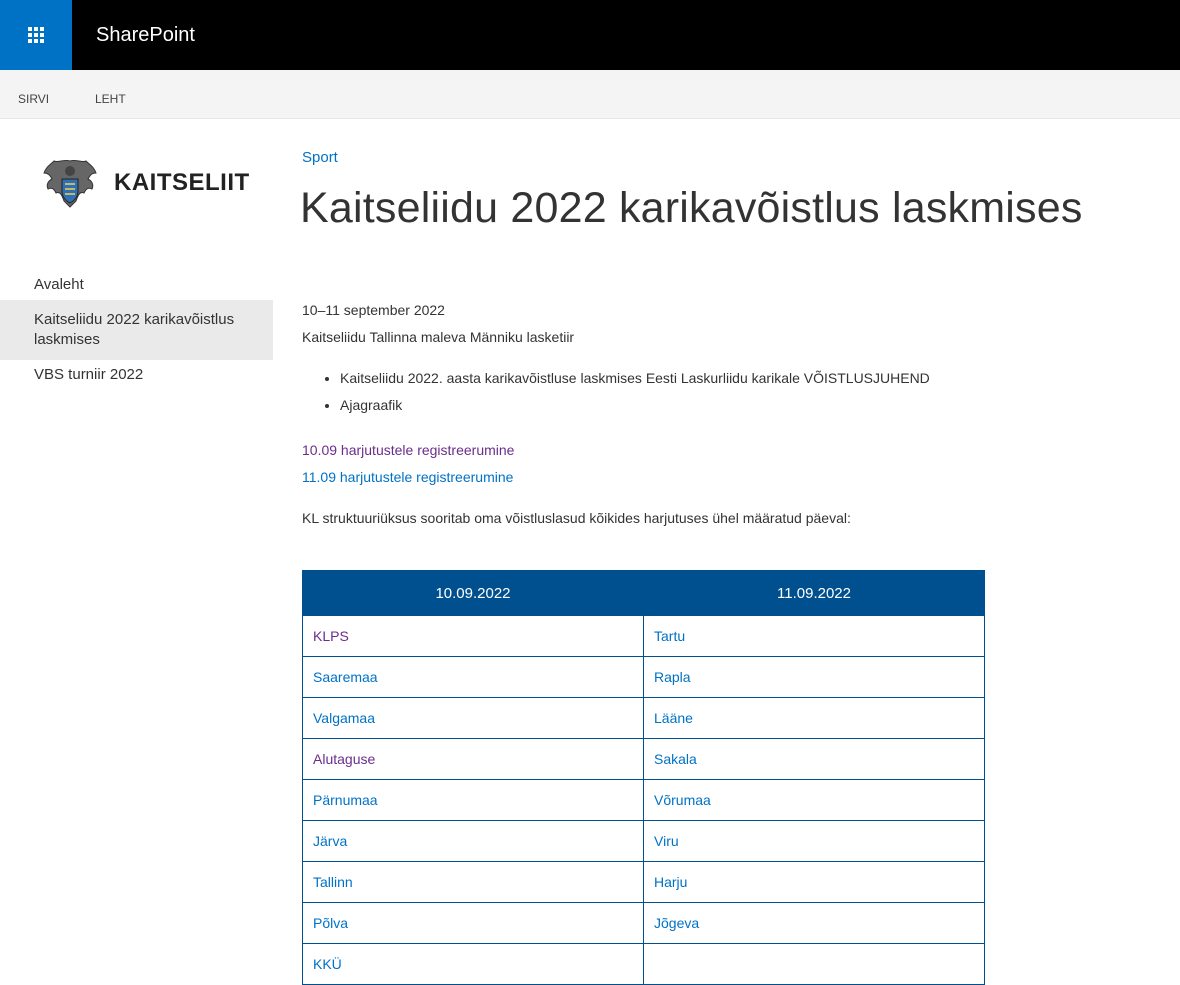 Image resolution: width=1180 pixels, height=985 pixels. Describe the element at coordinates (590, 94) in the screenshot. I see `ribbon: SIRVI LEHT` at that location.